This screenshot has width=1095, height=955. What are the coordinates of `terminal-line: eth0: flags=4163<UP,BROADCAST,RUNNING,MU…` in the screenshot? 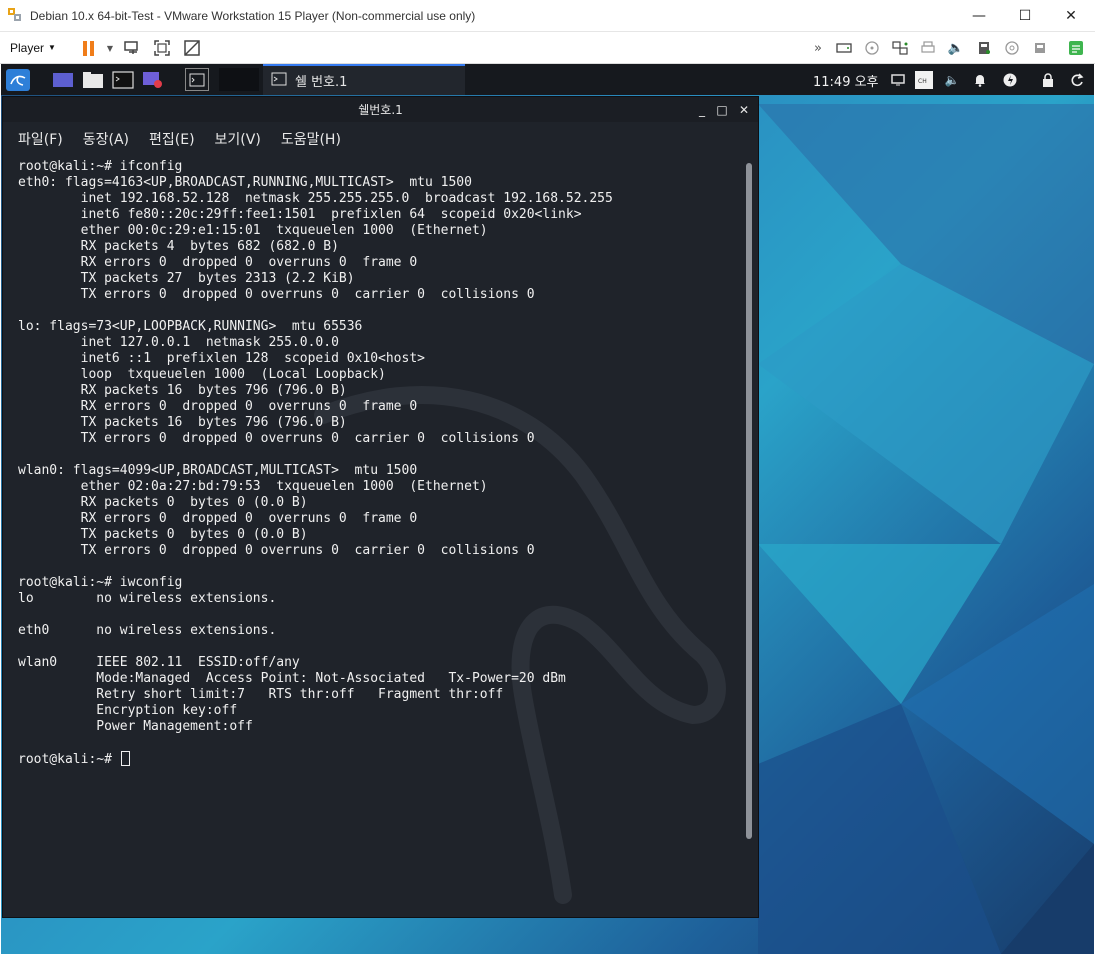 It's located at (245, 182).